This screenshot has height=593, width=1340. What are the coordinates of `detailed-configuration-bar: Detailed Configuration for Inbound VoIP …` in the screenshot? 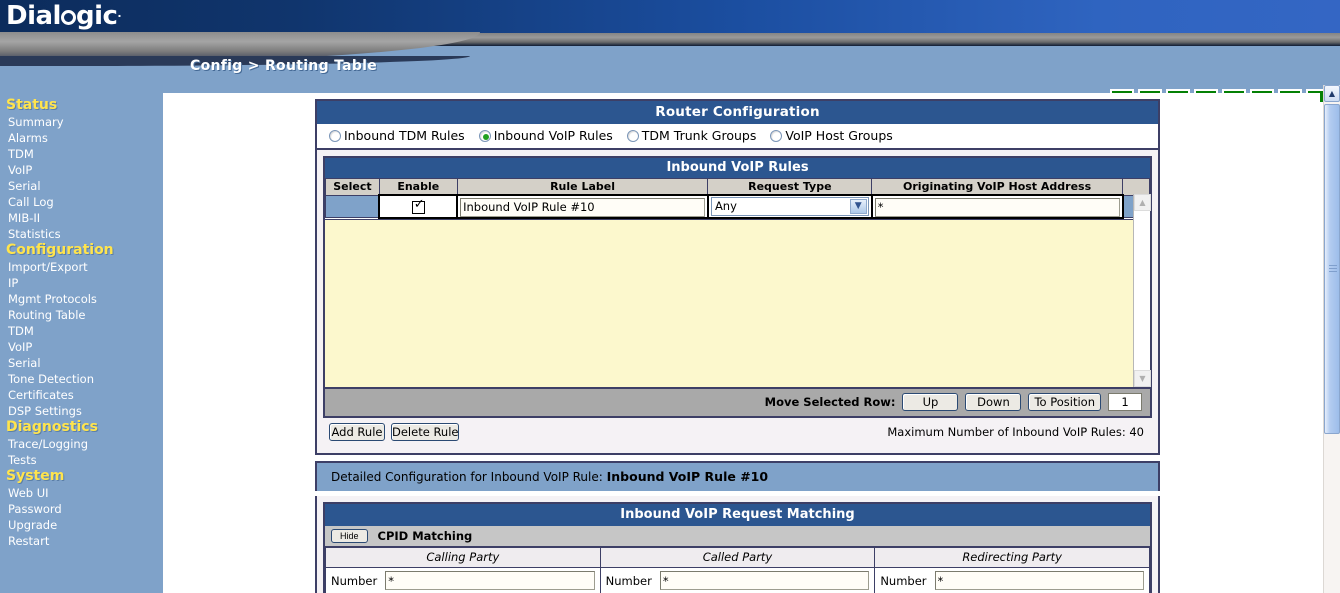 It's located at (737, 476).